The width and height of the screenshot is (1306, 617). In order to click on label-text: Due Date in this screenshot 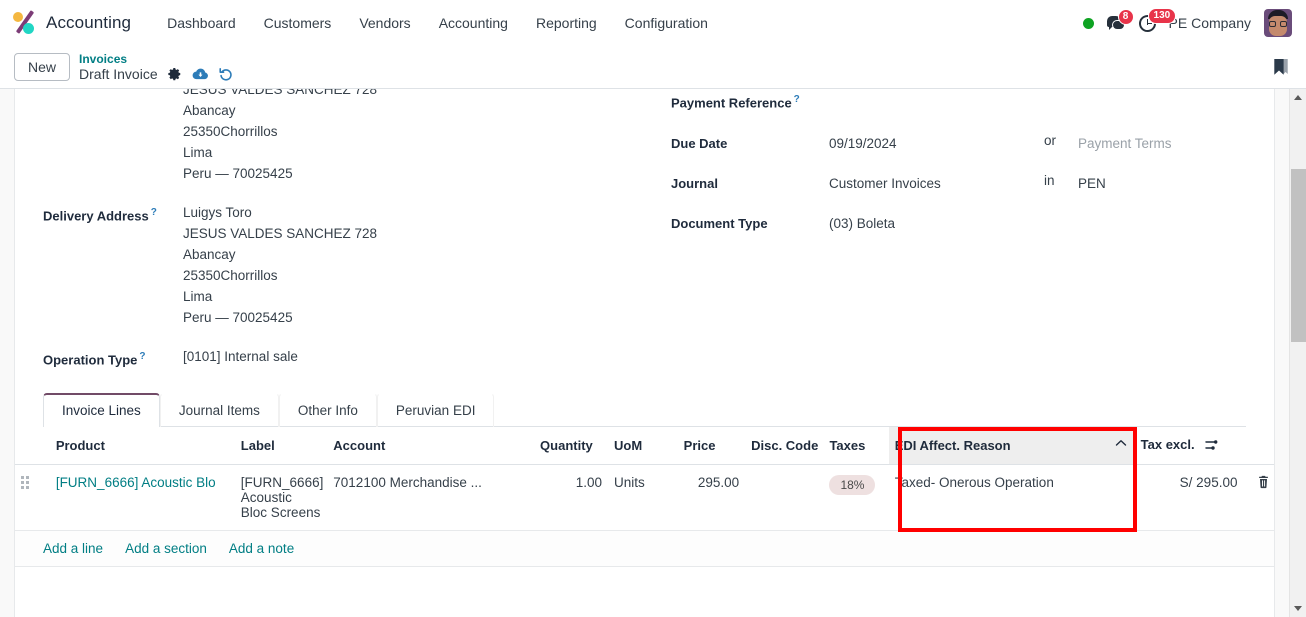, I will do `click(699, 144)`.